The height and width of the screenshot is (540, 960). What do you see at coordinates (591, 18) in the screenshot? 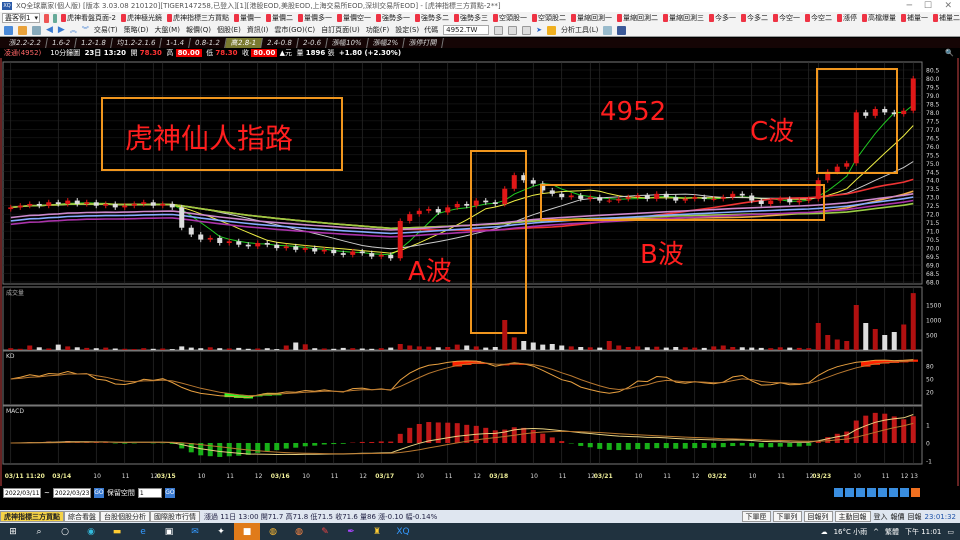
I see `bookmark-item: 量縮回測一` at bounding box center [591, 18].